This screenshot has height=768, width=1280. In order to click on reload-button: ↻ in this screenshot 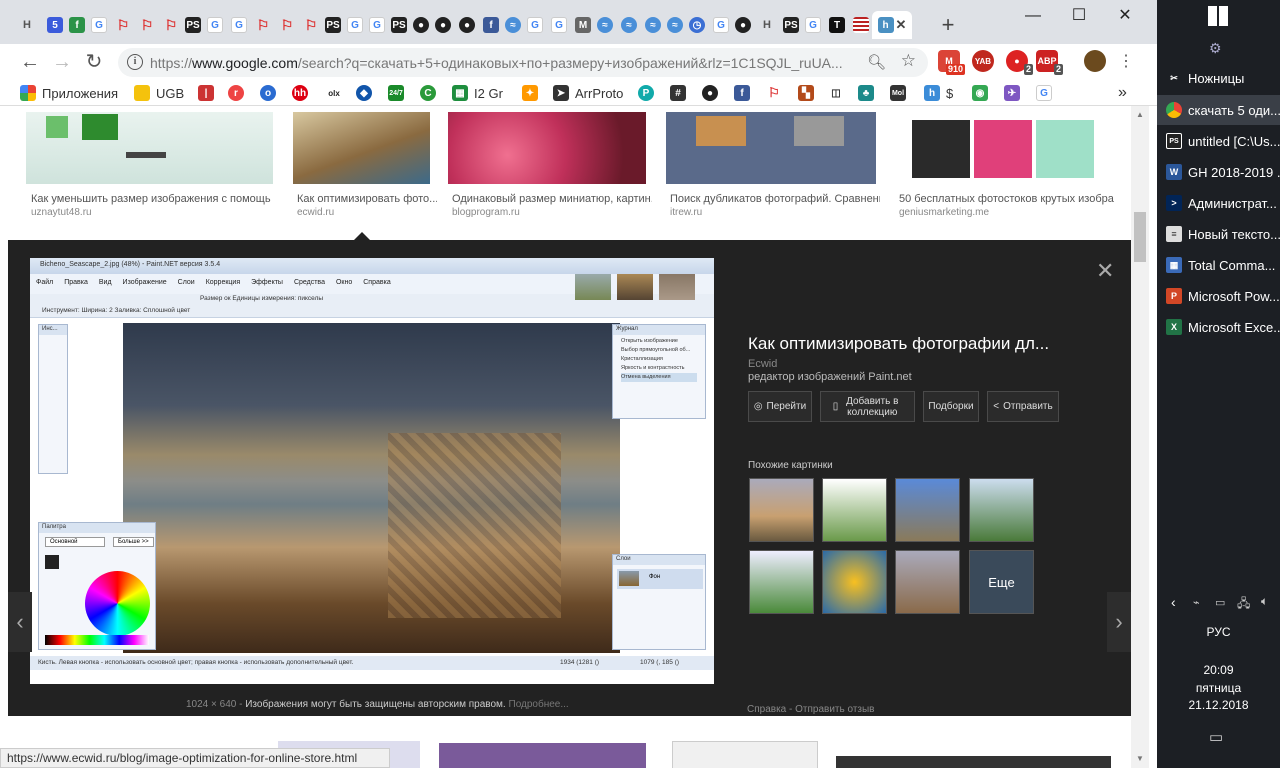, I will do `click(94, 62)`.